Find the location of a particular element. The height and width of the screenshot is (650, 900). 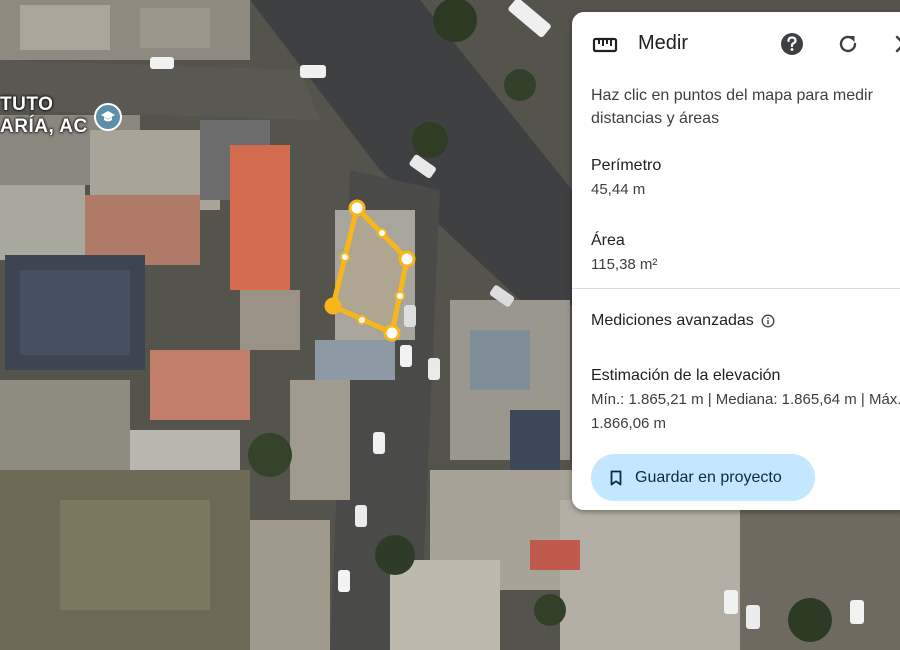

panel-header: Medir is located at coordinates (736, 44).